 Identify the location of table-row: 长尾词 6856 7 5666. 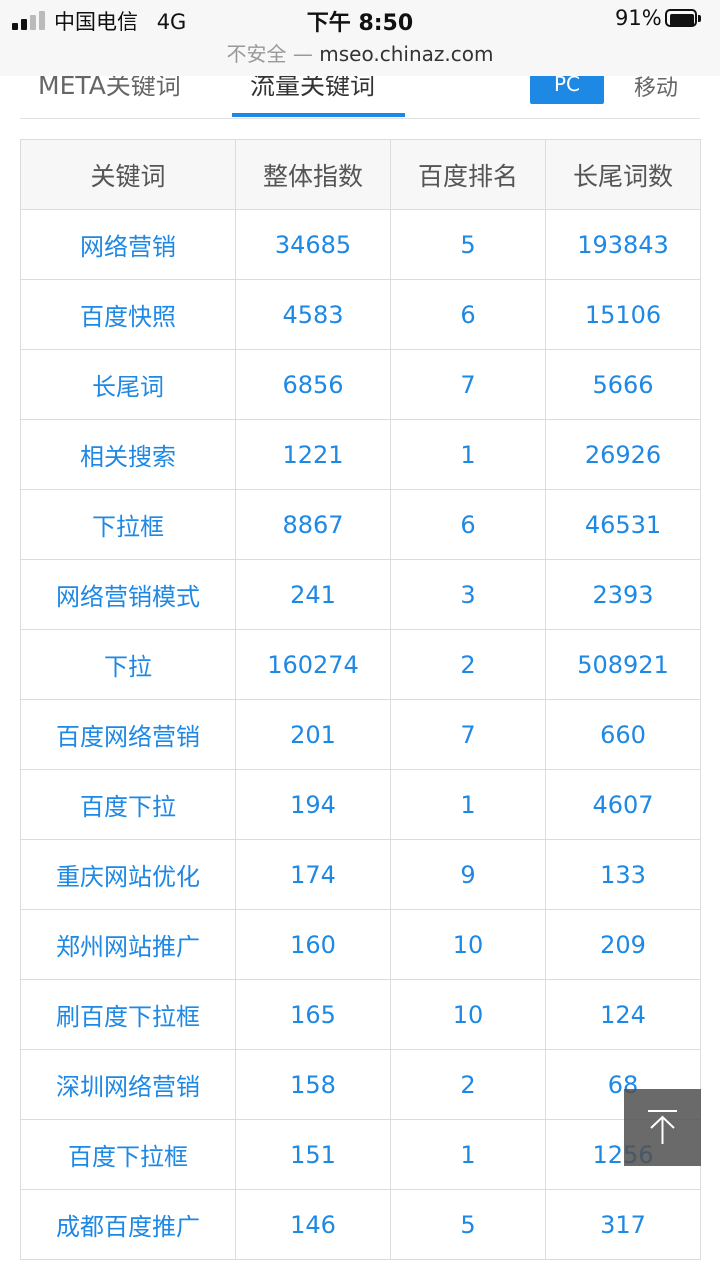
(360, 384).